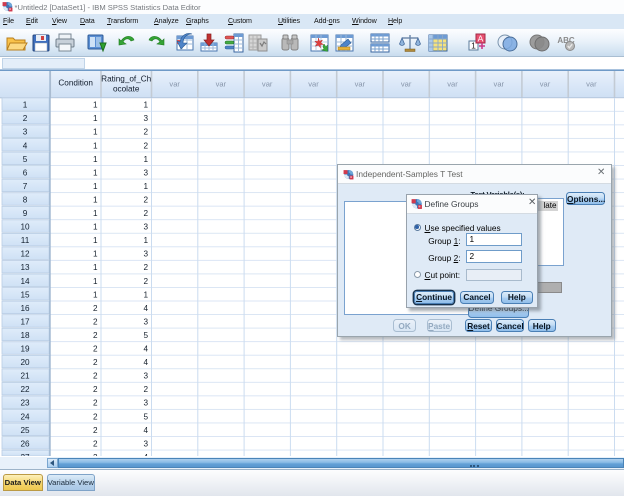  Describe the element at coordinates (25, 213) in the screenshot. I see `svg-text: 9` at that location.